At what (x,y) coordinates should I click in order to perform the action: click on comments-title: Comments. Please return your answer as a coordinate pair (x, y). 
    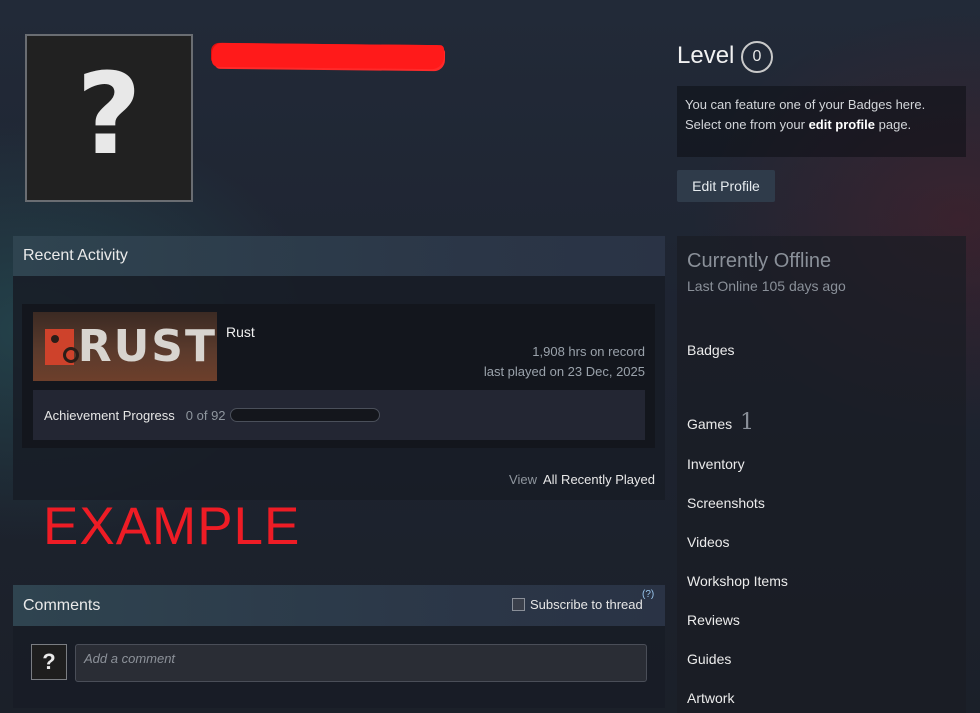
    Looking at the image, I should click on (62, 605).